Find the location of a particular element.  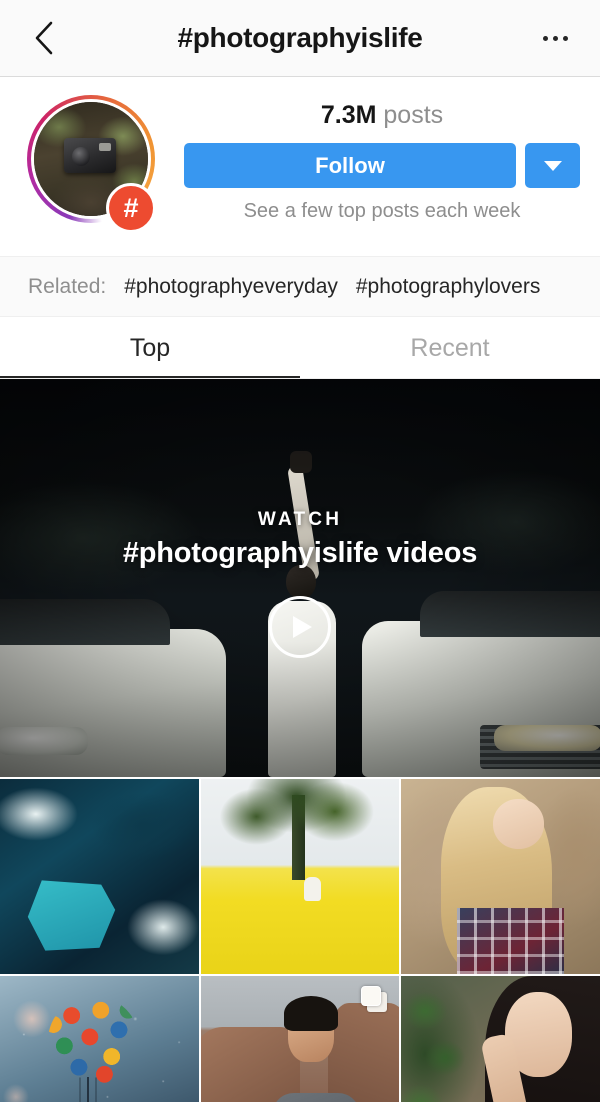

torso is located at coordinates (316, 1097).